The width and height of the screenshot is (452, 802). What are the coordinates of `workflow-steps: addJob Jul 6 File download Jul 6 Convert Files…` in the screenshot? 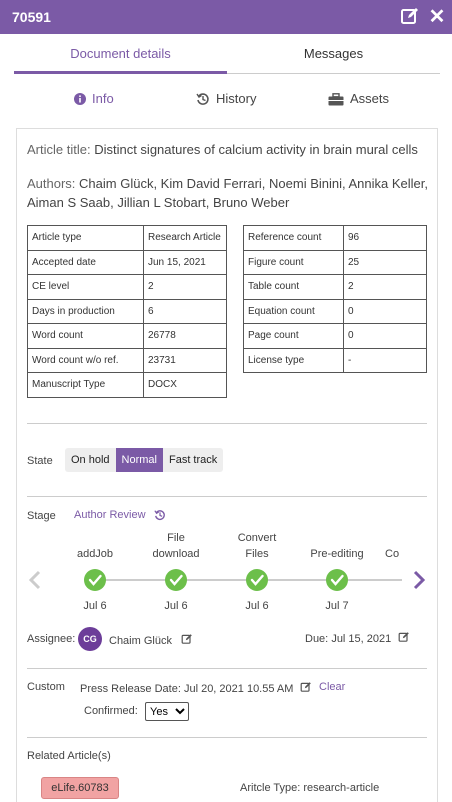 It's located at (227, 572).